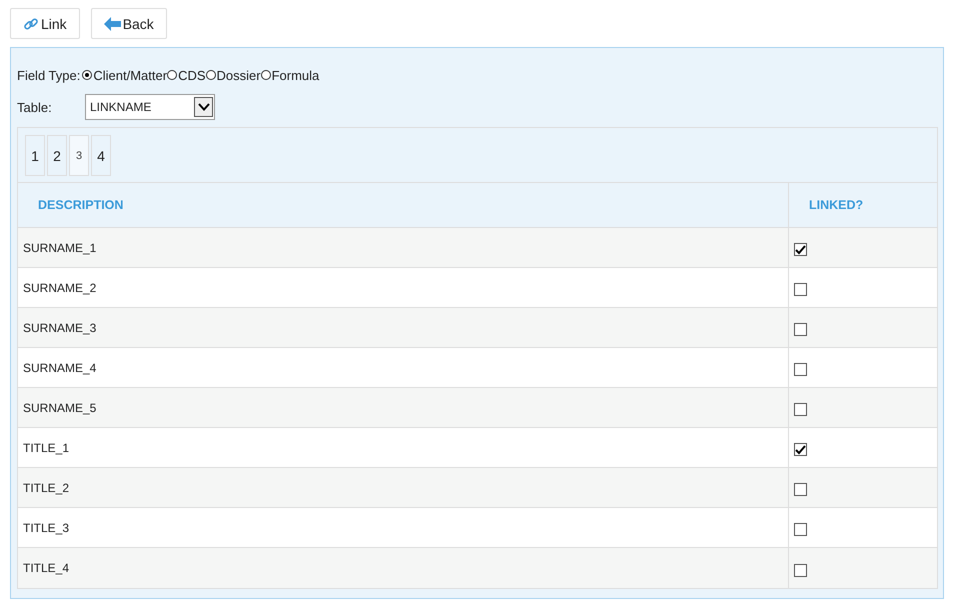 The height and width of the screenshot is (609, 955). I want to click on page-button: 1, so click(35, 155).